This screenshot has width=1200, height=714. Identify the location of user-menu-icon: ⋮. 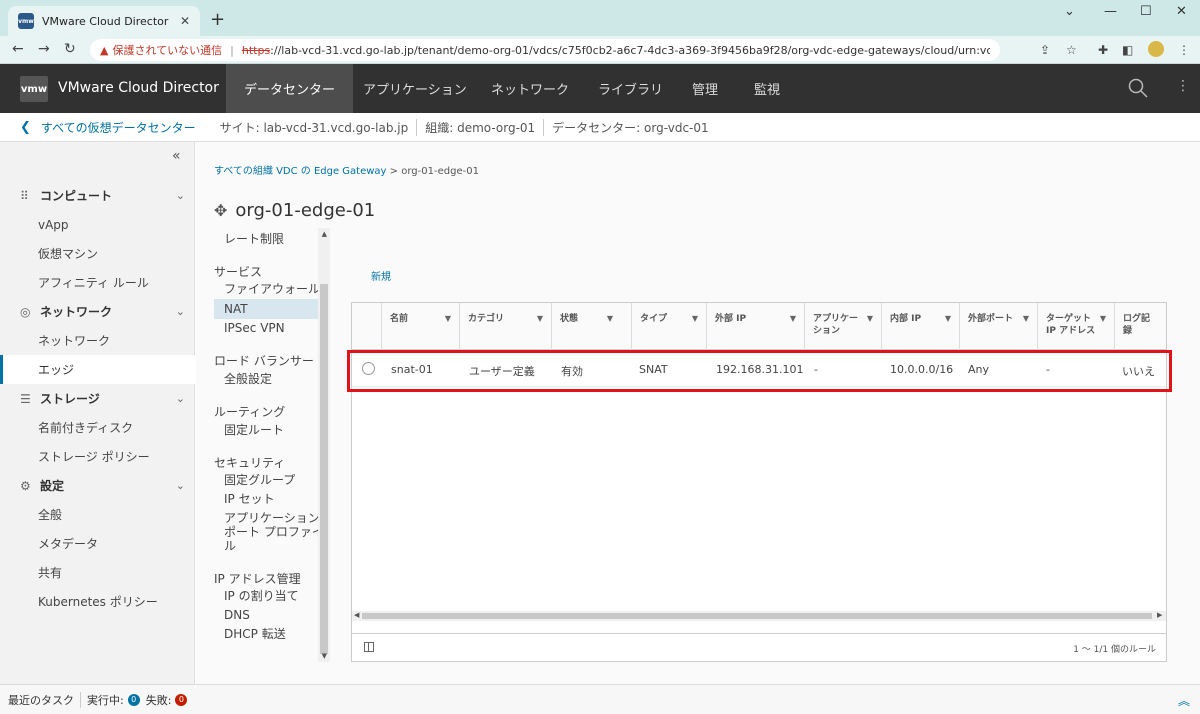
(1183, 86).